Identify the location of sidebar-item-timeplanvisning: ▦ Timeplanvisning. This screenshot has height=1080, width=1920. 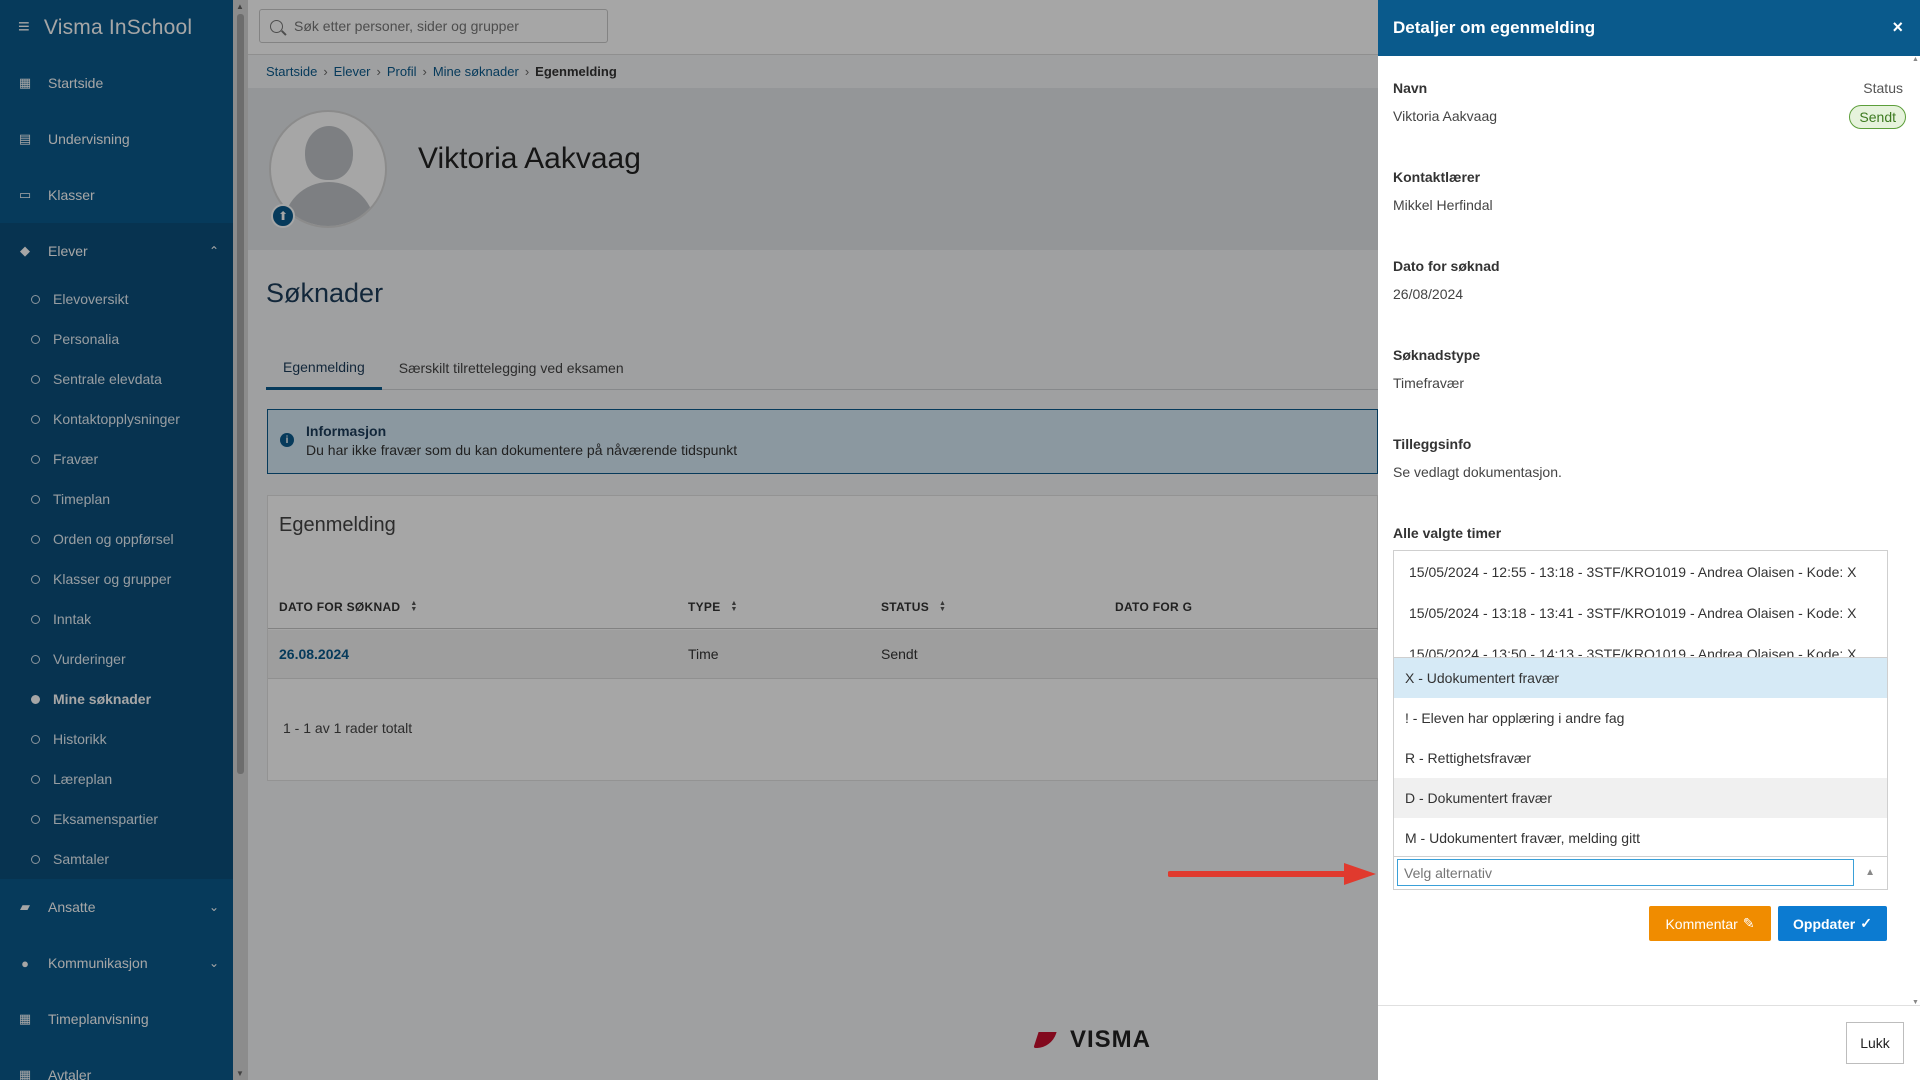
(116, 1019).